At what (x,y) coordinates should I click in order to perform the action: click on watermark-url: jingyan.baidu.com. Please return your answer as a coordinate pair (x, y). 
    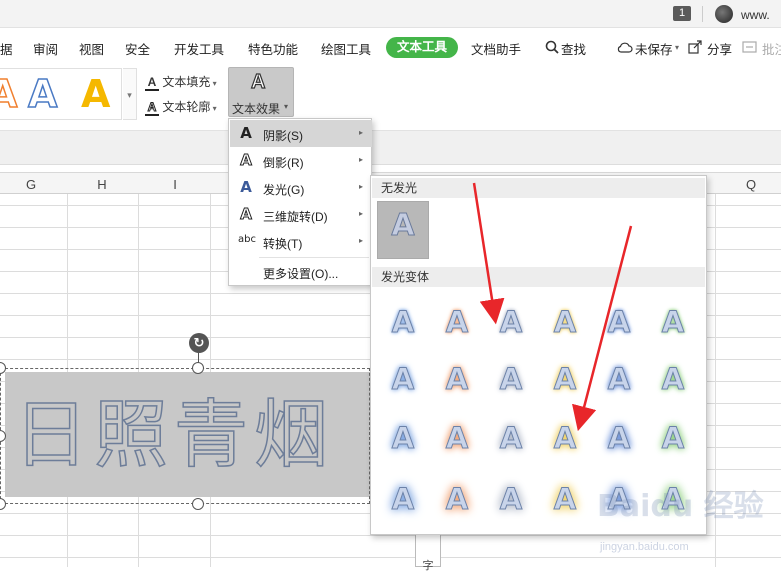
    Looking at the image, I should click on (644, 547).